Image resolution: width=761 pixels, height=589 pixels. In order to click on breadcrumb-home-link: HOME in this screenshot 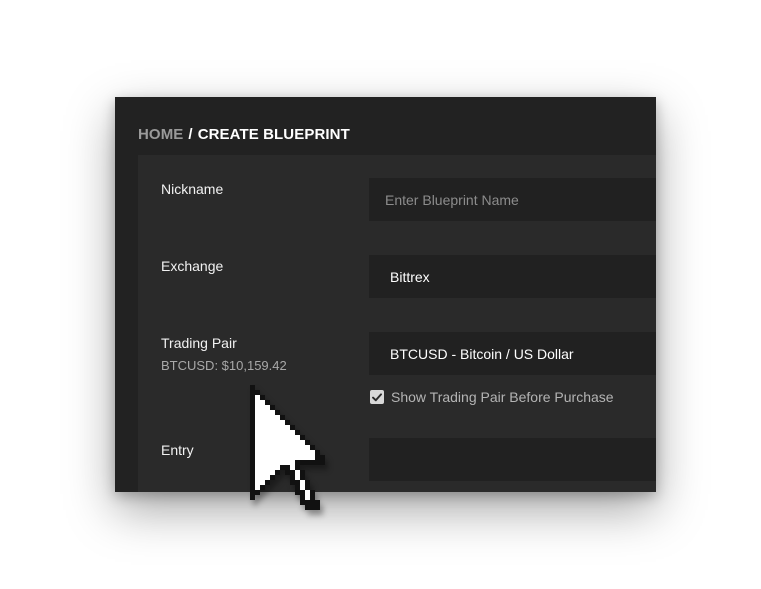, I will do `click(160, 134)`.